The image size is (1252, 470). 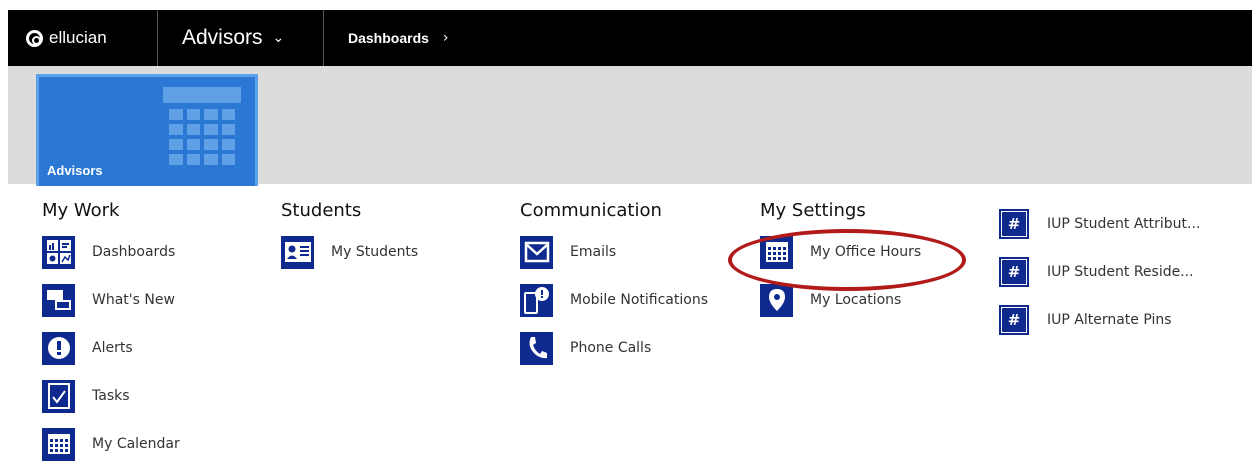 I want to click on menu-item-label: Alerts, so click(x=112, y=348).